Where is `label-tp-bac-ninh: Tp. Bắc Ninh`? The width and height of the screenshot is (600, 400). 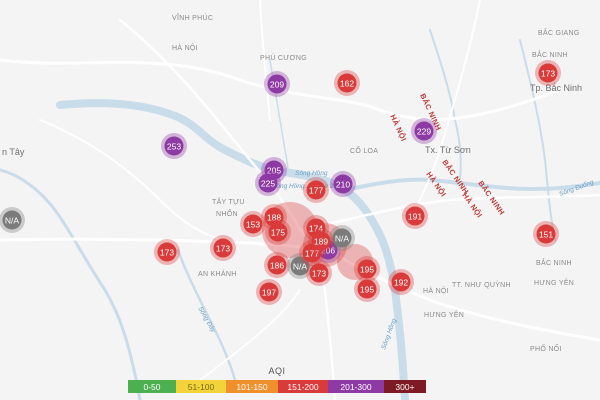 label-tp-bac-ninh: Tp. Bắc Ninh is located at coordinates (556, 88).